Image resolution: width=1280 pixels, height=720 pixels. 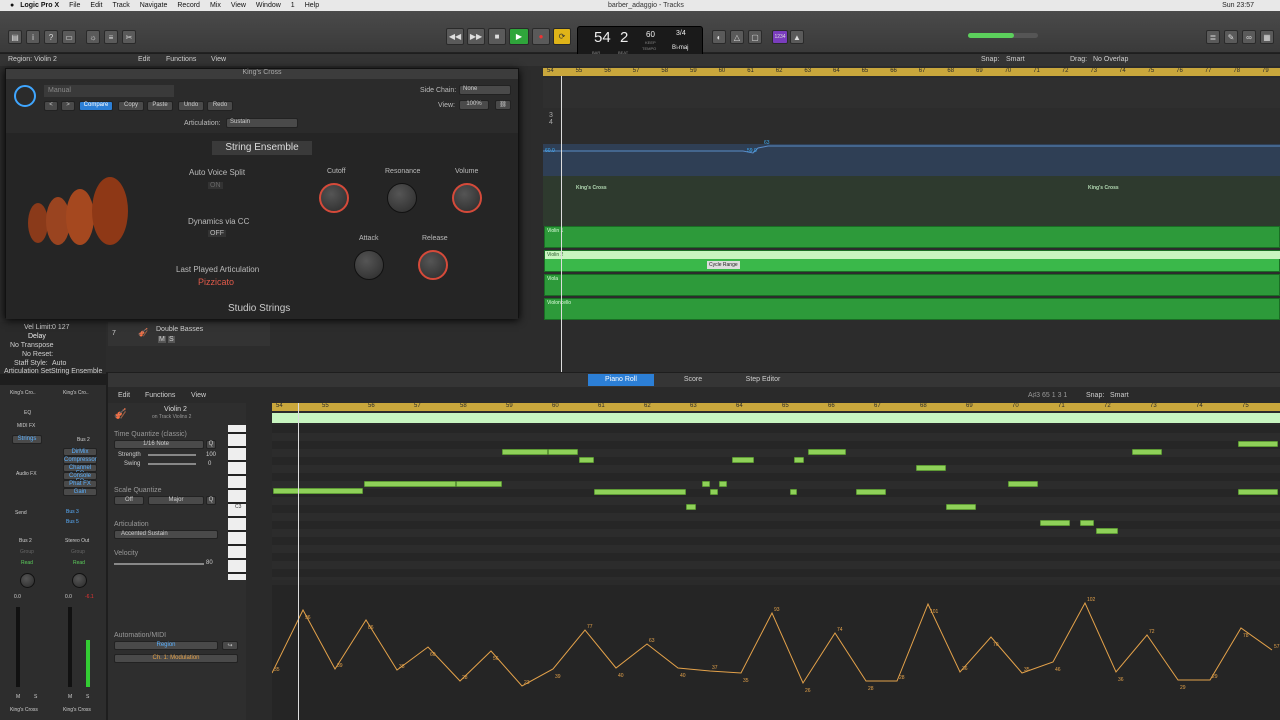 I want to click on help-icon: ?, so click(x=51, y=37).